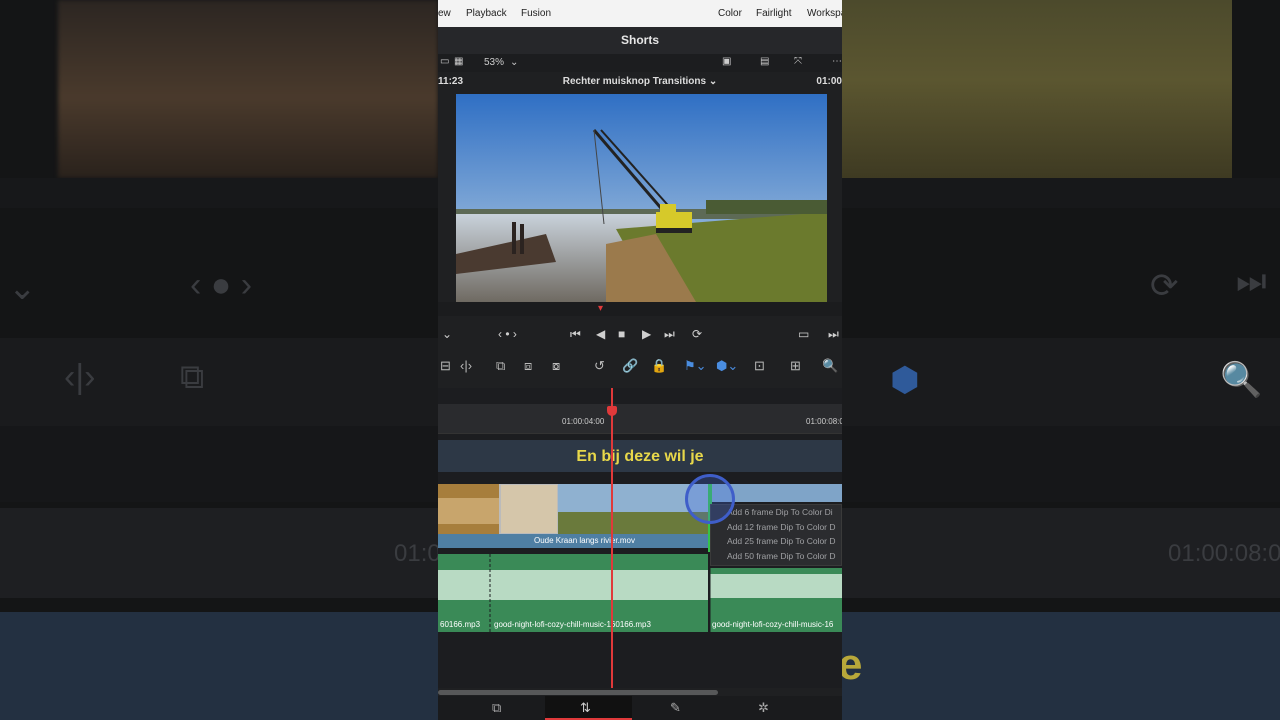 Image resolution: width=1280 pixels, height=720 pixels. Describe the element at coordinates (583, 421) in the screenshot. I see `ruler-label-4s: 01:00:04:00` at that location.